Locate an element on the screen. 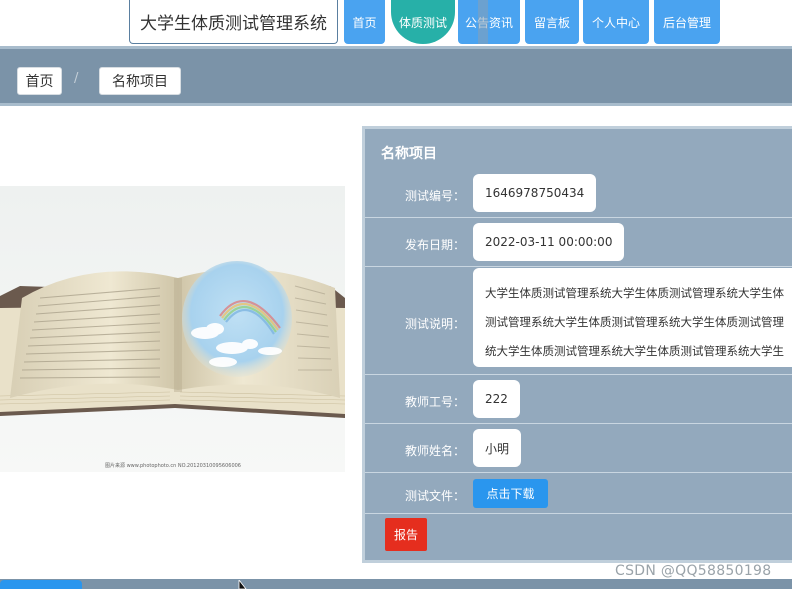 The width and height of the screenshot is (792, 589). nav-announcements: 公告资讯 is located at coordinates (489, 22).